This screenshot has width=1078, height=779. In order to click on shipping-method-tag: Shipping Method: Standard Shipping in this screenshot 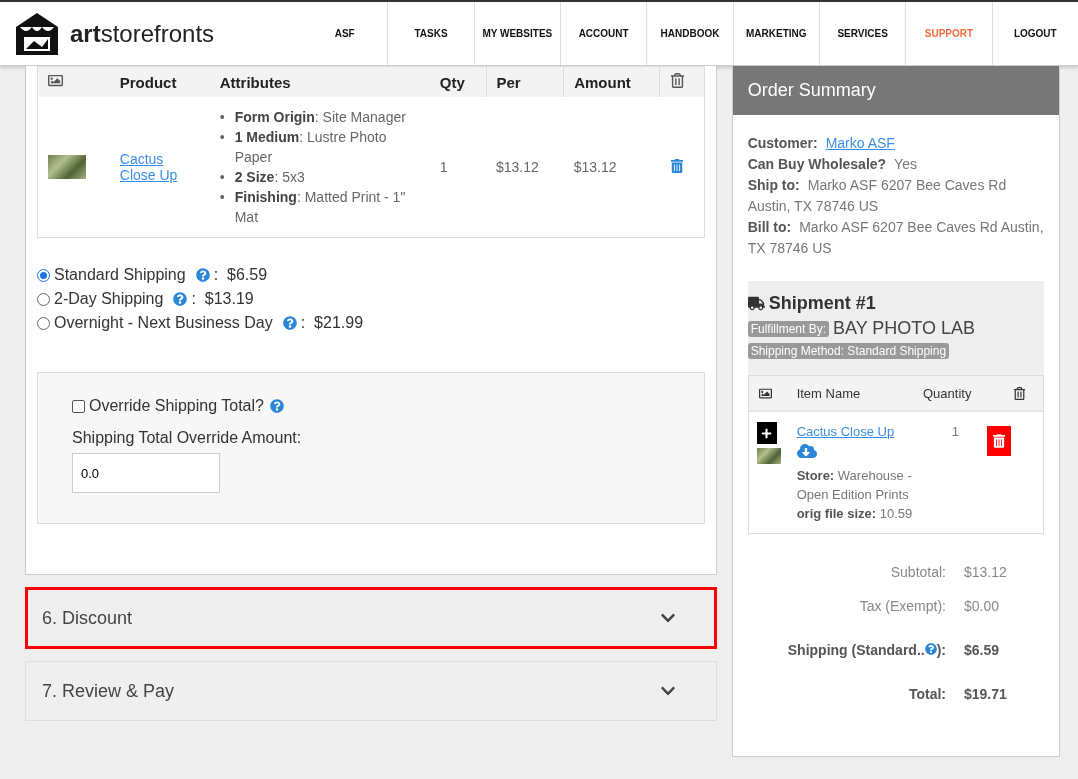, I will do `click(848, 351)`.